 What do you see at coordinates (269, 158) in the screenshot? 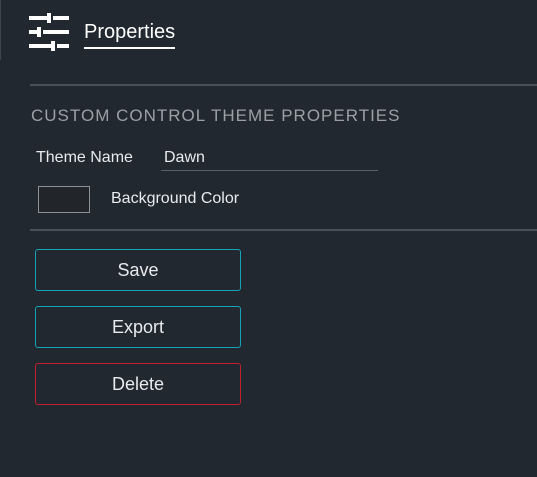
I see `theme-name-input` at bounding box center [269, 158].